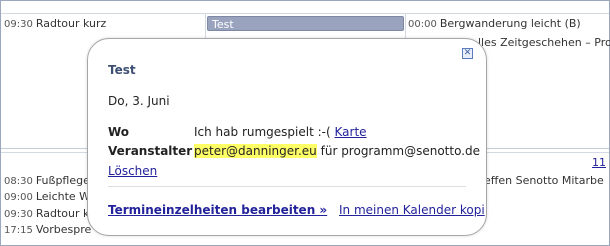  What do you see at coordinates (62, 180) in the screenshot?
I see `event-title: Fußpflege` at bounding box center [62, 180].